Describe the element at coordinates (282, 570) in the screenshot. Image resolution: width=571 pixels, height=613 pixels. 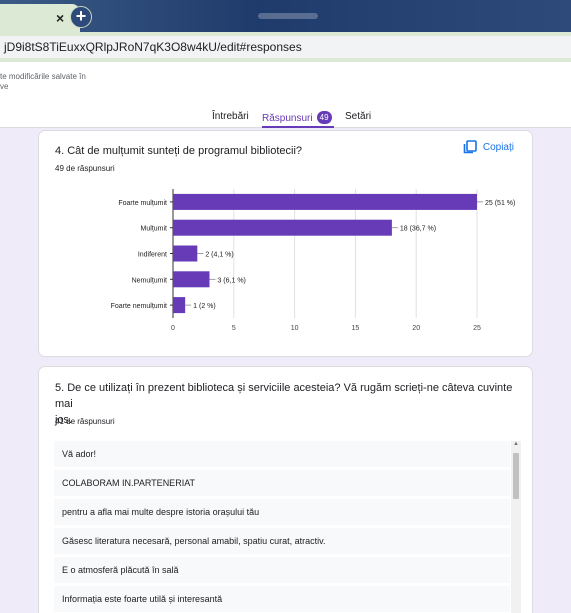
I see `list-item: E o atmosferă plăcută în sală` at that location.